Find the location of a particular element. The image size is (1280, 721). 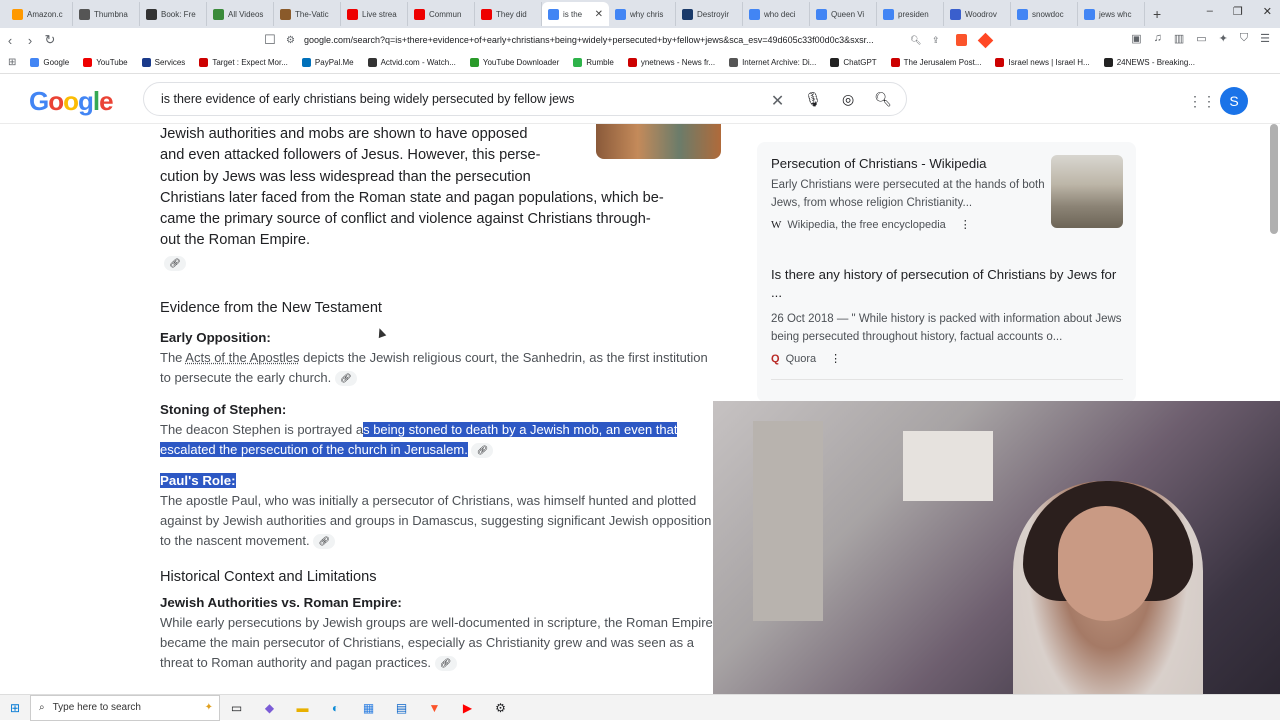

browser-tab: presiden is located at coordinates (910, 14).